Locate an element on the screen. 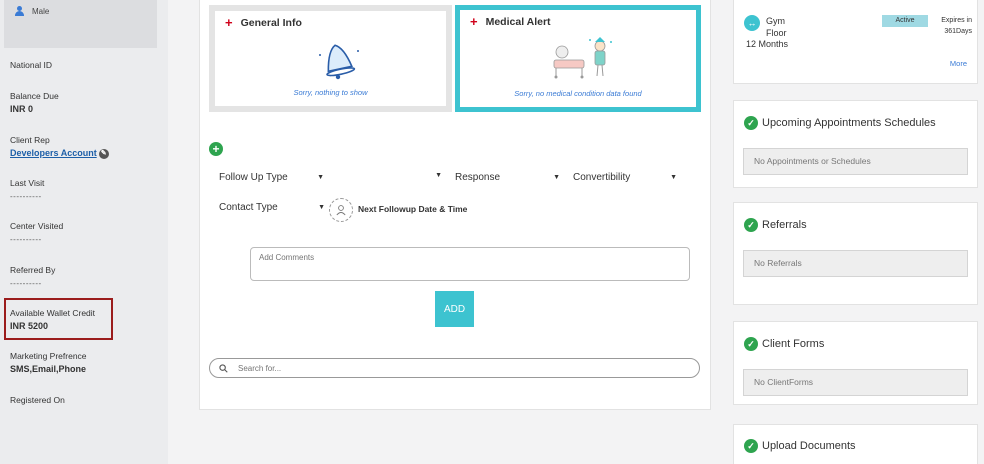 This screenshot has width=984, height=464. next-followup-label: Next Followup Date & Time is located at coordinates (413, 209).